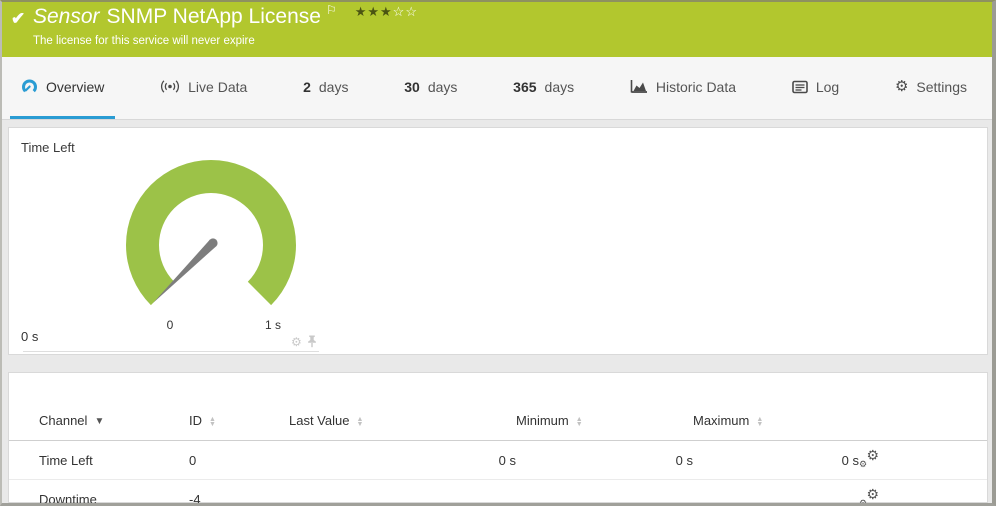 The height and width of the screenshot is (506, 996). What do you see at coordinates (99, 460) in the screenshot?
I see `channel-name: Time Left` at bounding box center [99, 460].